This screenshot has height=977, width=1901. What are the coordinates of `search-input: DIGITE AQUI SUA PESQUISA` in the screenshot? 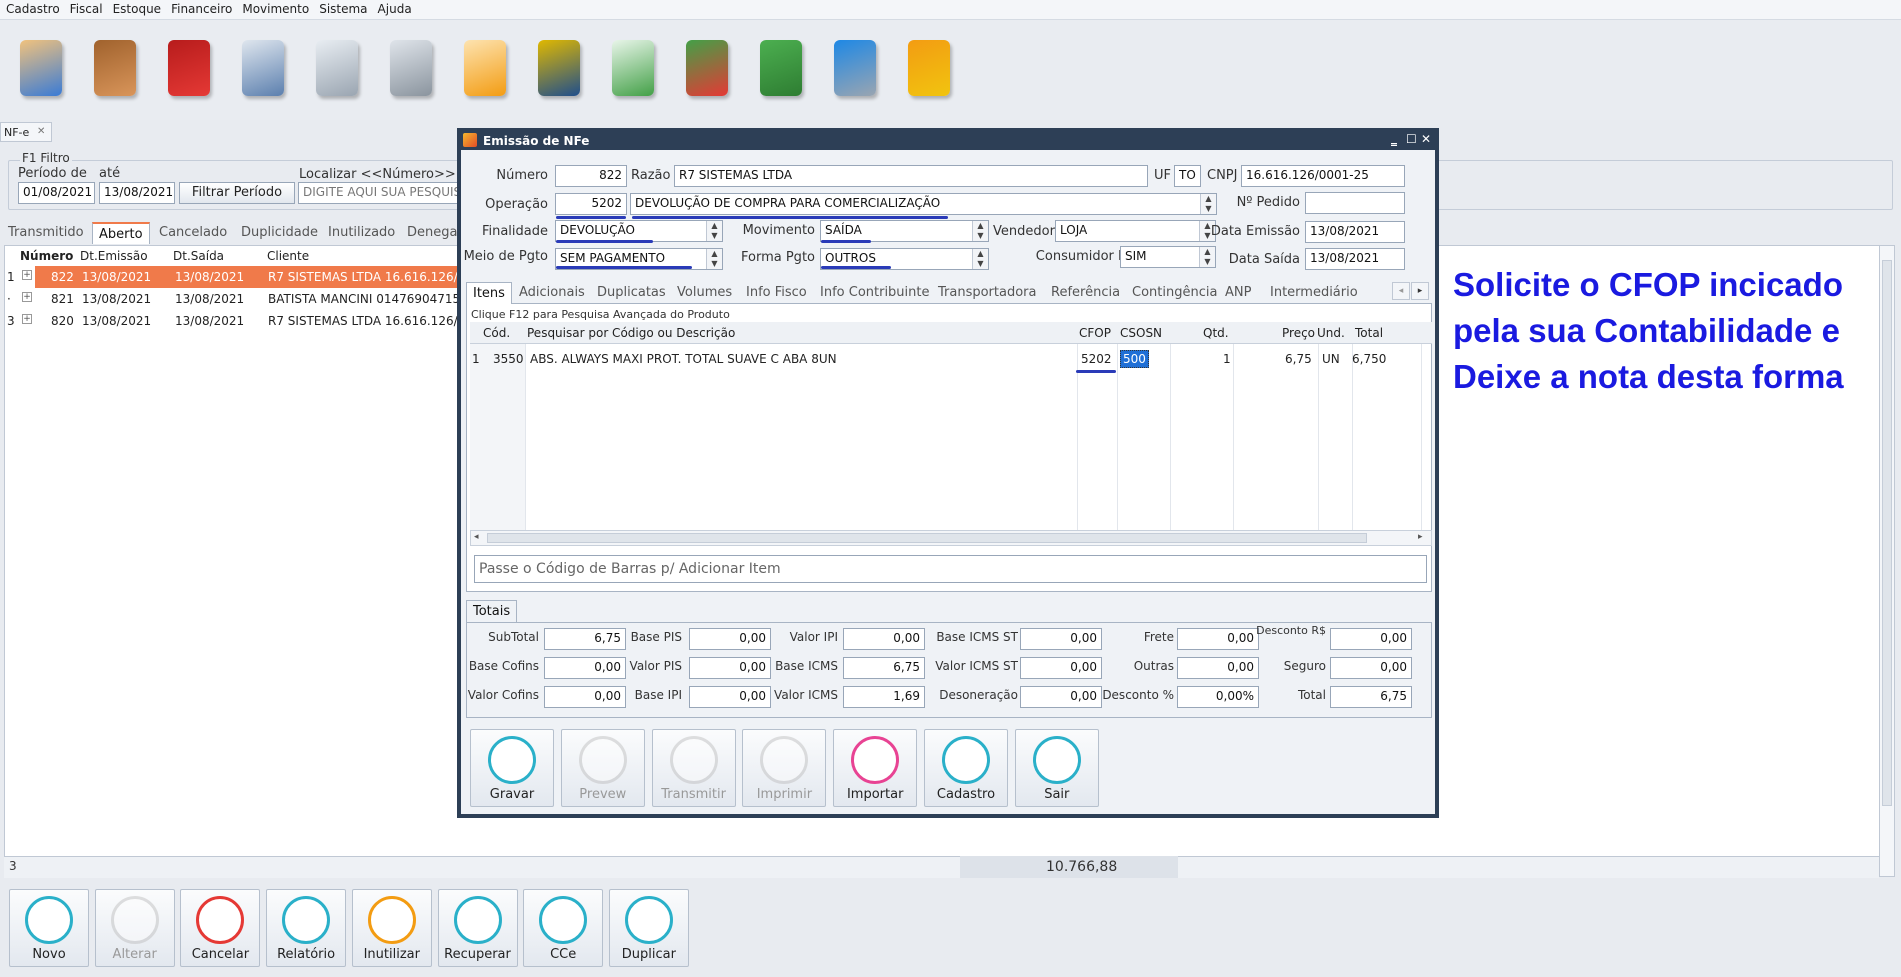 It's located at (380, 193).